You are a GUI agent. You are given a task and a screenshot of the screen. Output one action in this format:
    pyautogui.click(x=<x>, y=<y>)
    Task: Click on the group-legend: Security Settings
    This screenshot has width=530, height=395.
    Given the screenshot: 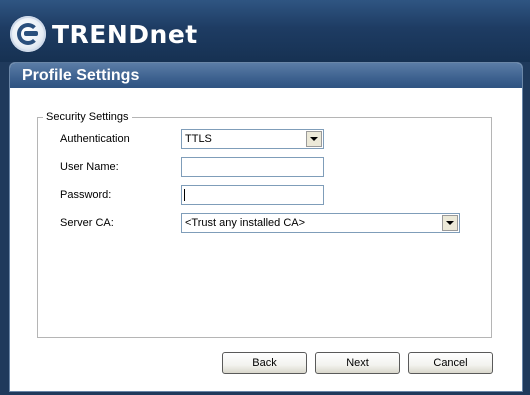 What is the action you would take?
    pyautogui.click(x=87, y=117)
    